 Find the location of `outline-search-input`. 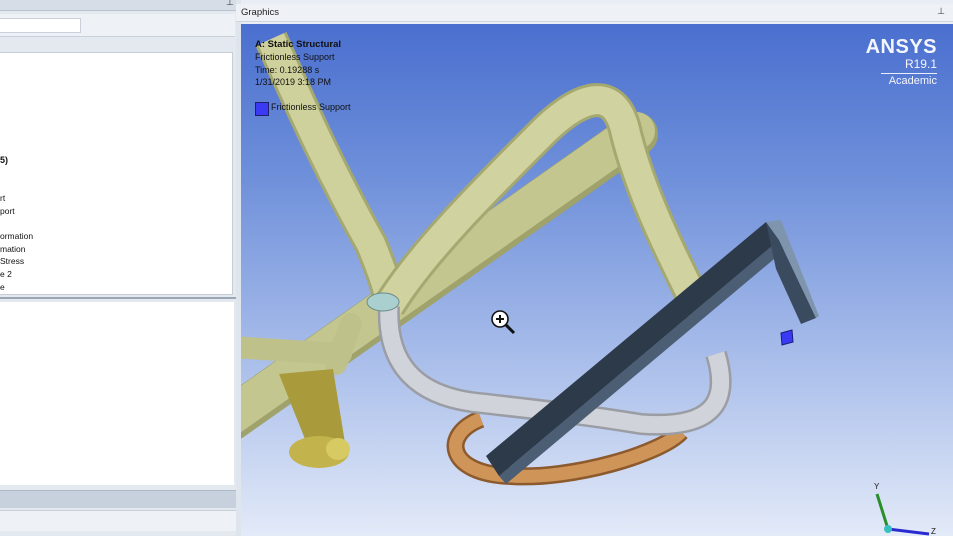

outline-search-input is located at coordinates (40, 25).